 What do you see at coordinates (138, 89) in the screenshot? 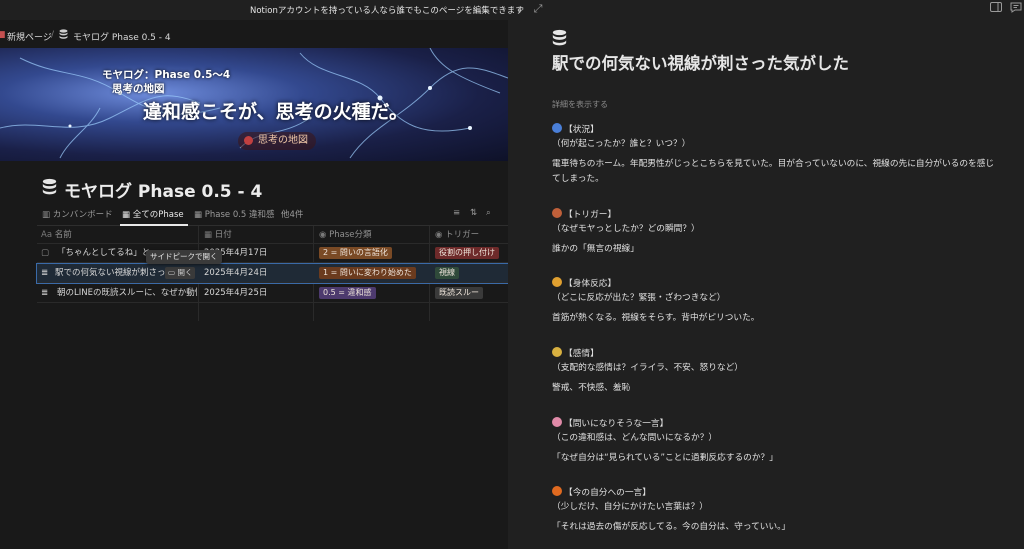
I see `banner-subtitle: 思考の地図` at bounding box center [138, 89].